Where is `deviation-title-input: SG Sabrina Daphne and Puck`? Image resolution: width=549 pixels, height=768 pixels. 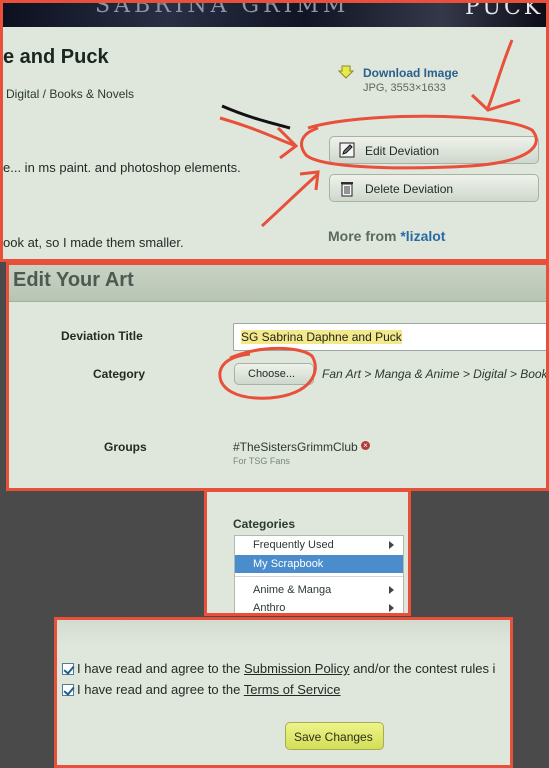
deviation-title-input: SG Sabrina Daphne and Puck is located at coordinates (389, 337).